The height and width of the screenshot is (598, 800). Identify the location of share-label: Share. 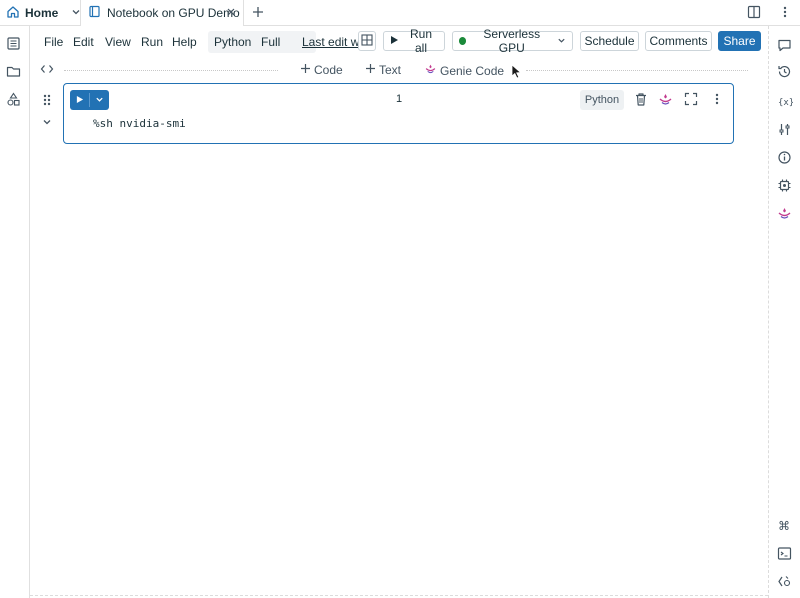
(739, 41).